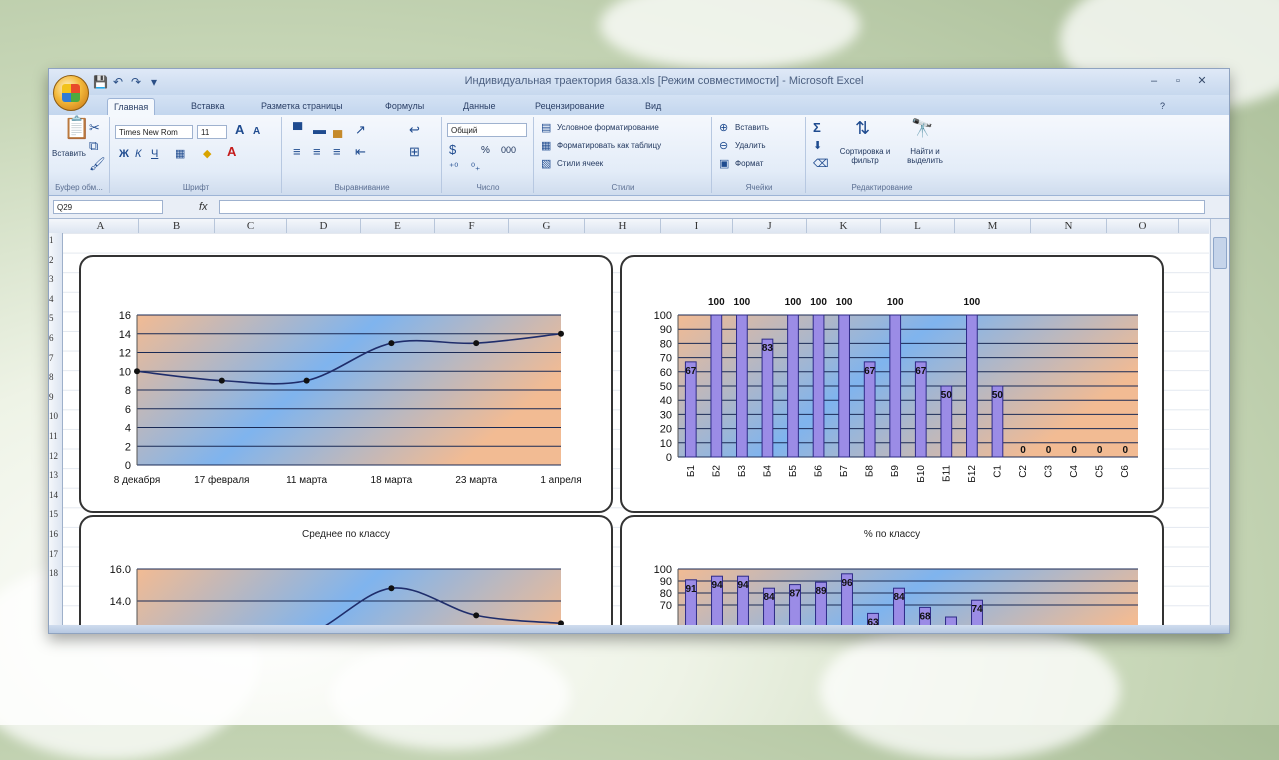 This screenshot has height=760, width=1279. What do you see at coordinates (865, 156) in the screenshot?
I see `sort-filter-button: Сортировка и фильтр` at bounding box center [865, 156].